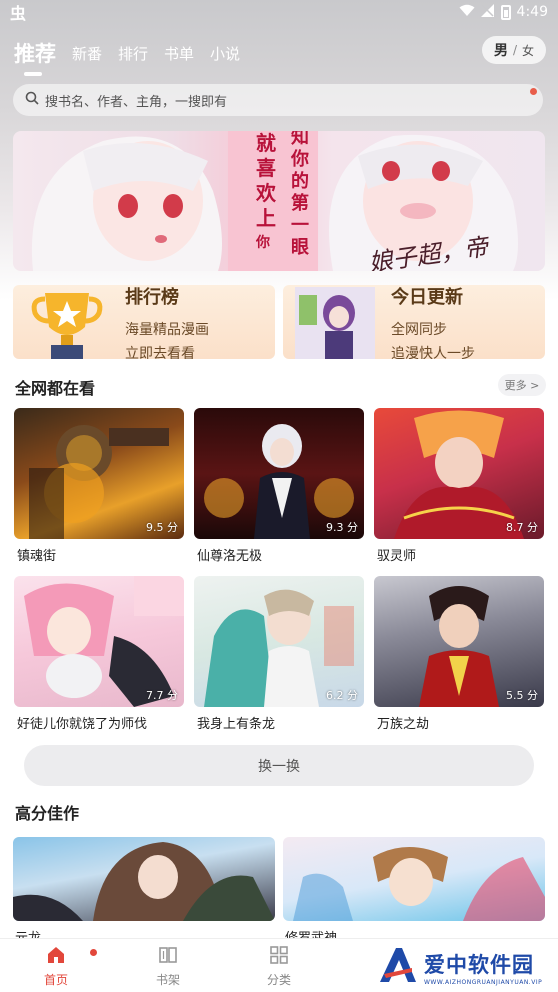  Describe the element at coordinates (467, 12) in the screenshot. I see `wifi-icon` at that location.